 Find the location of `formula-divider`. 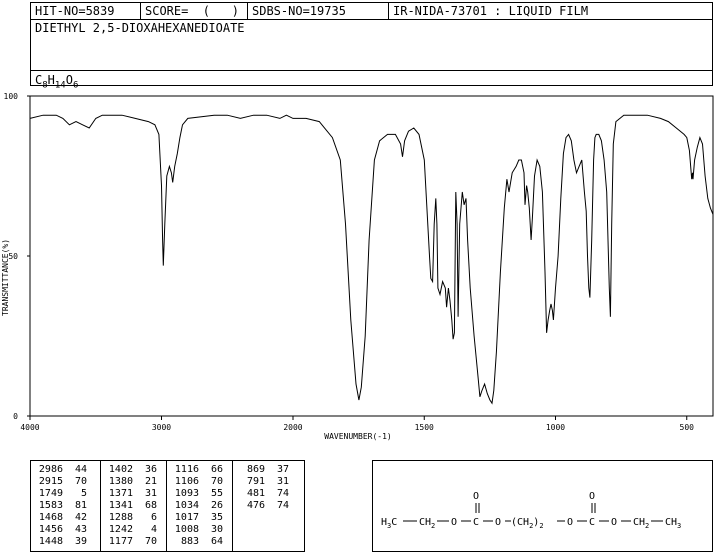

formula-divider is located at coordinates (371, 70).